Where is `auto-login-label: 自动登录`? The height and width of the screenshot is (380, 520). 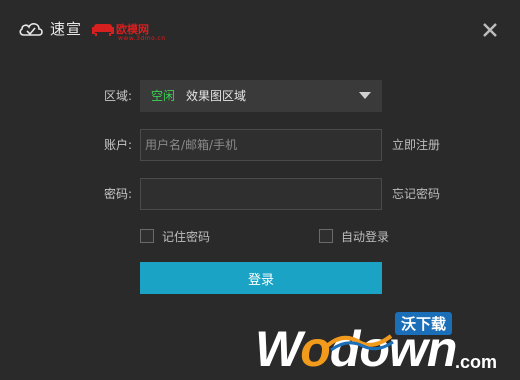
auto-login-label: 自动登录 is located at coordinates (365, 236).